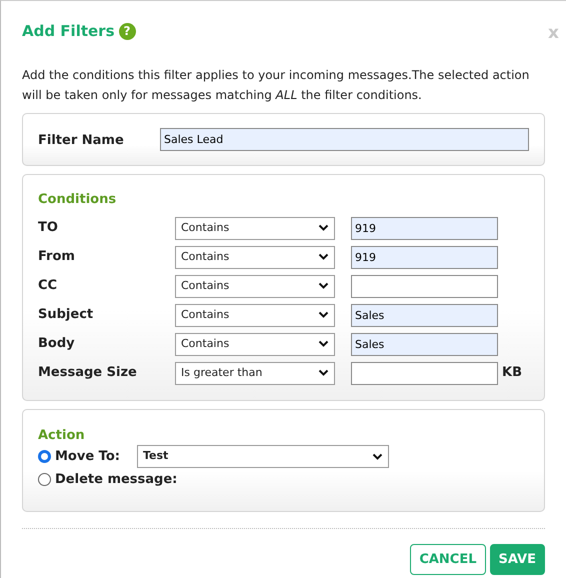 The height and width of the screenshot is (578, 566). Describe the element at coordinates (78, 200) in the screenshot. I see `section-heading: Conditions` at that location.